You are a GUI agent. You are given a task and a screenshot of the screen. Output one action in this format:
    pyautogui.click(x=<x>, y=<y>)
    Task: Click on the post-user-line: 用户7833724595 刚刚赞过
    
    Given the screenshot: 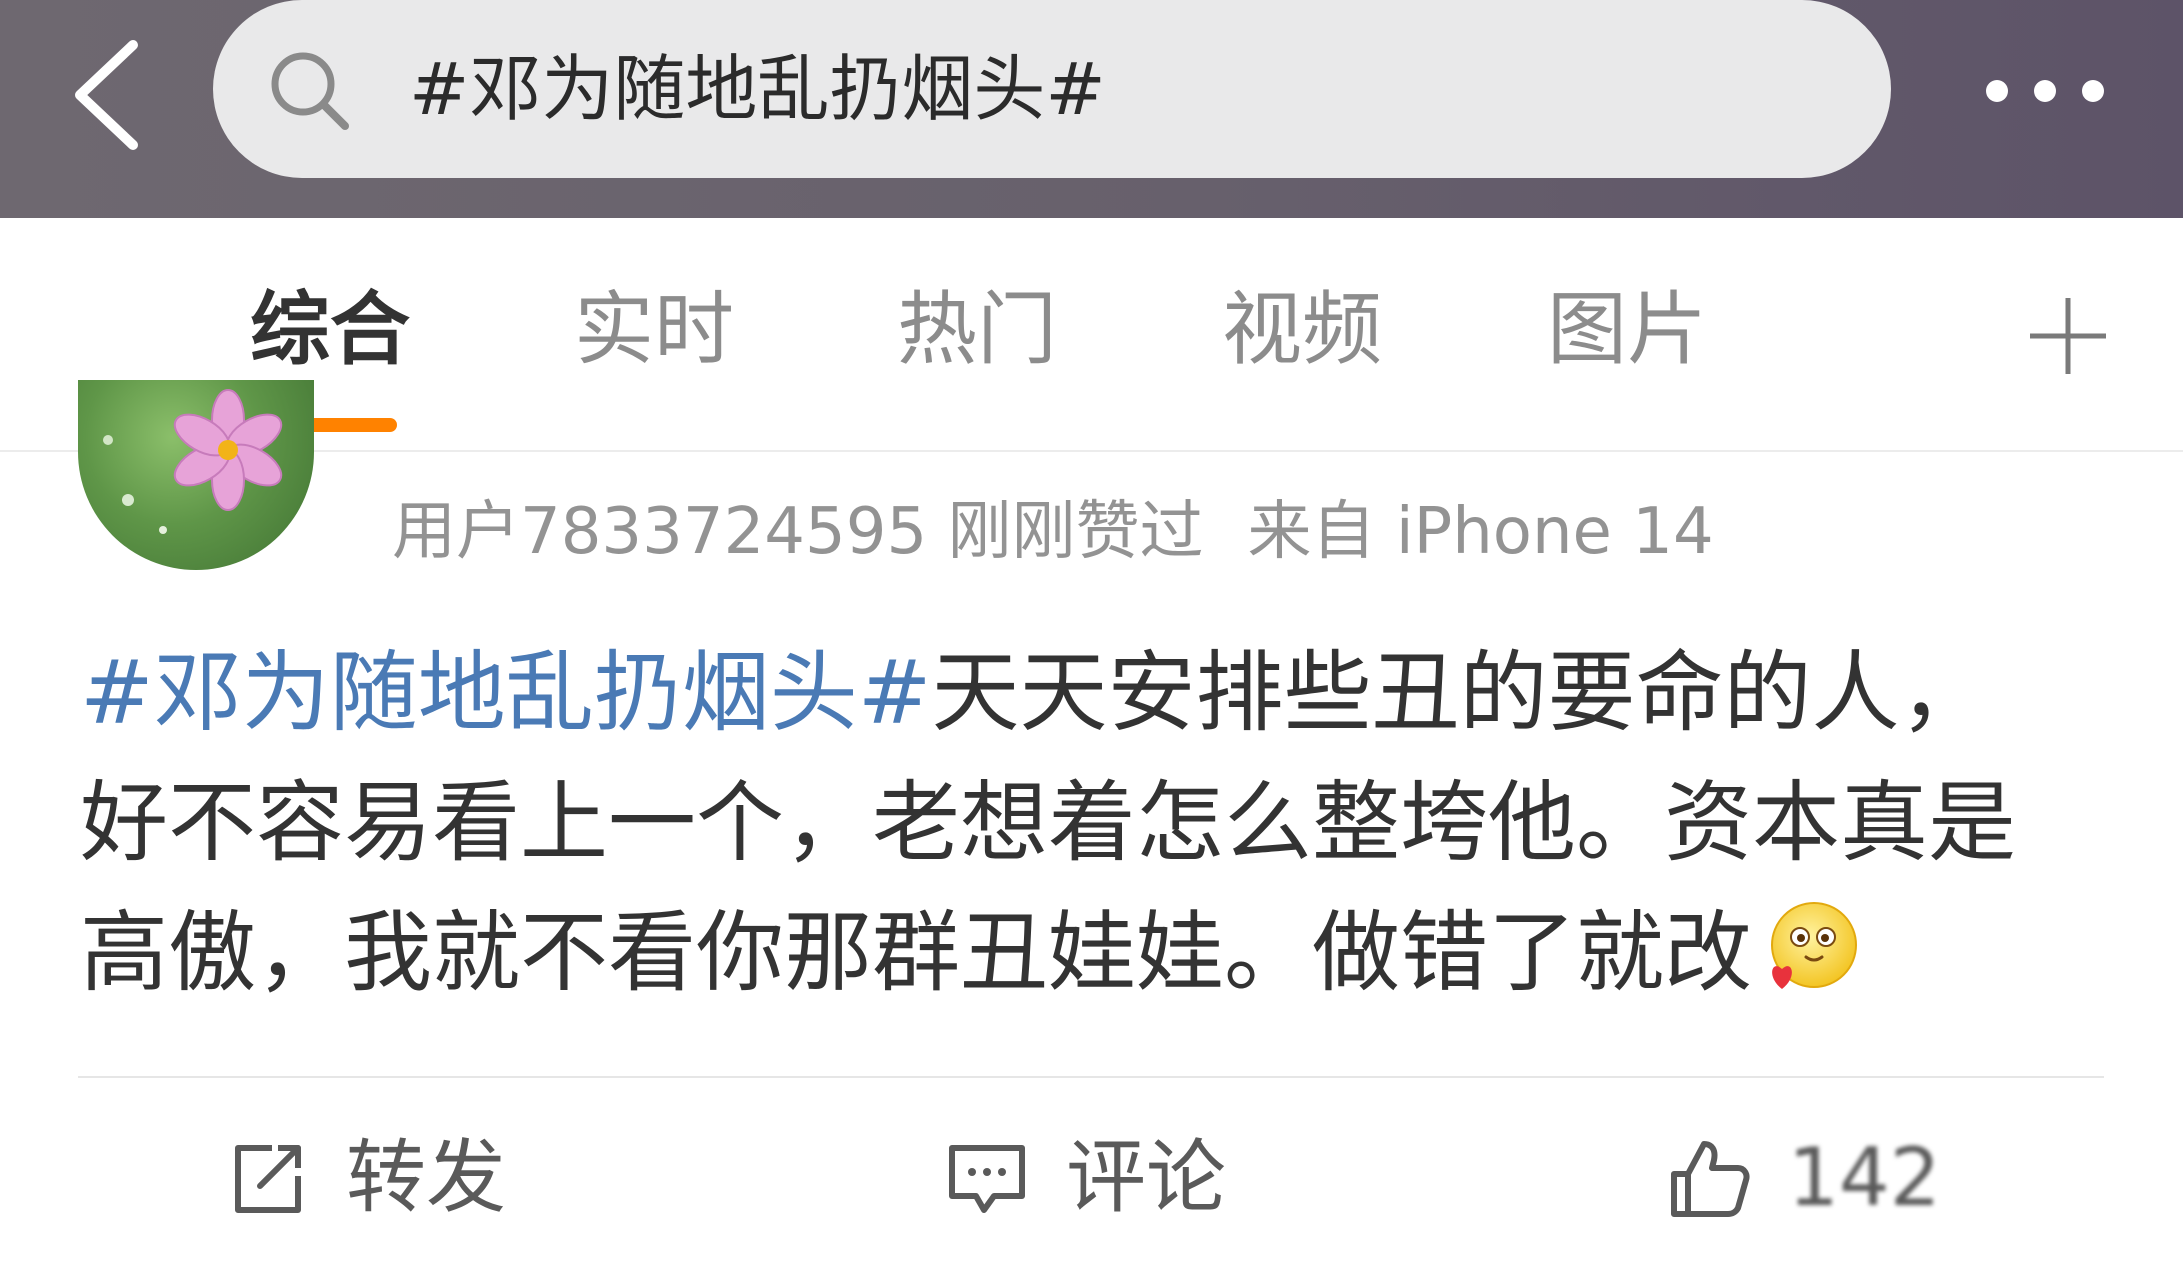 What is the action you would take?
    pyautogui.click(x=798, y=532)
    